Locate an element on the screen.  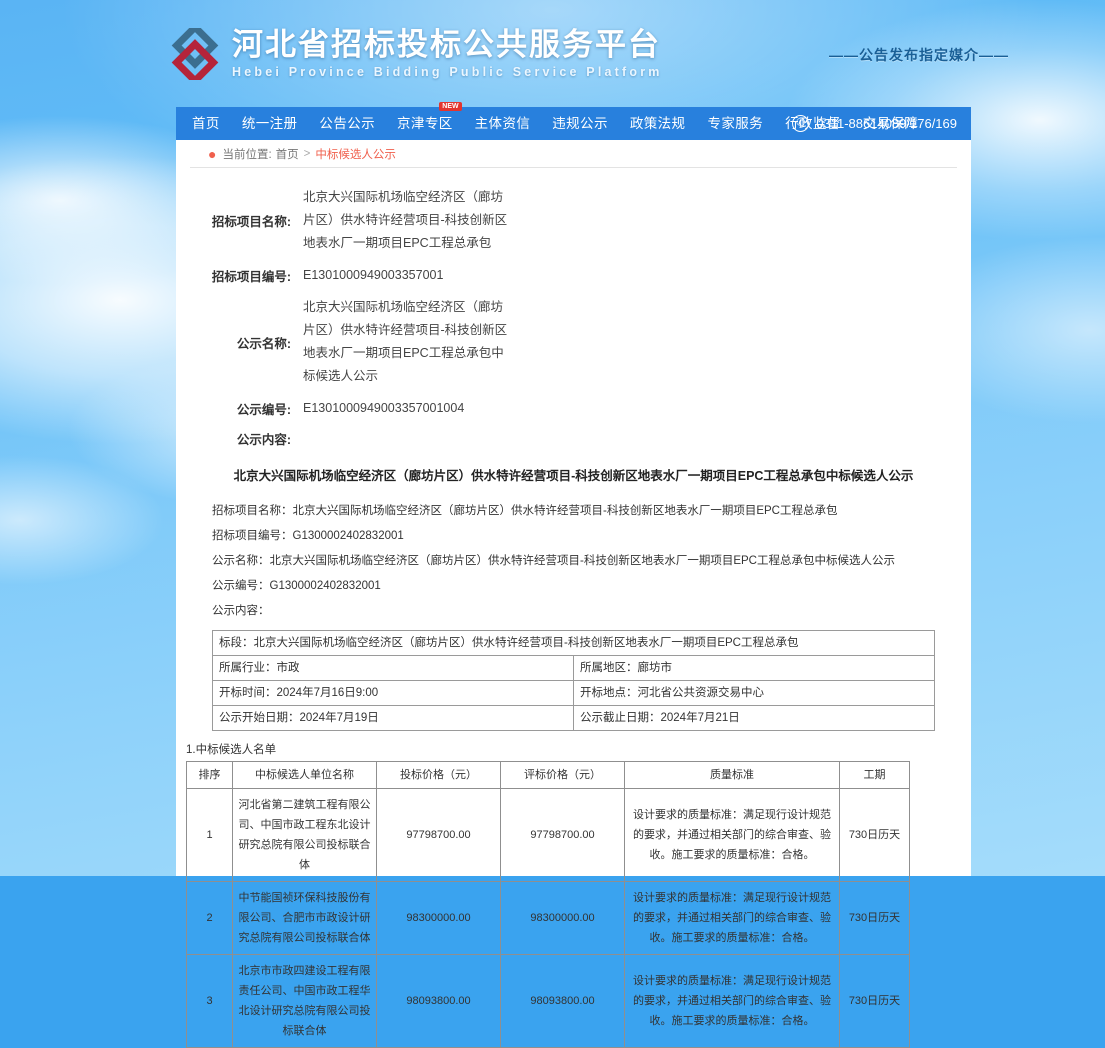
nav-label: 专家服务 is located at coordinates (735, 123).